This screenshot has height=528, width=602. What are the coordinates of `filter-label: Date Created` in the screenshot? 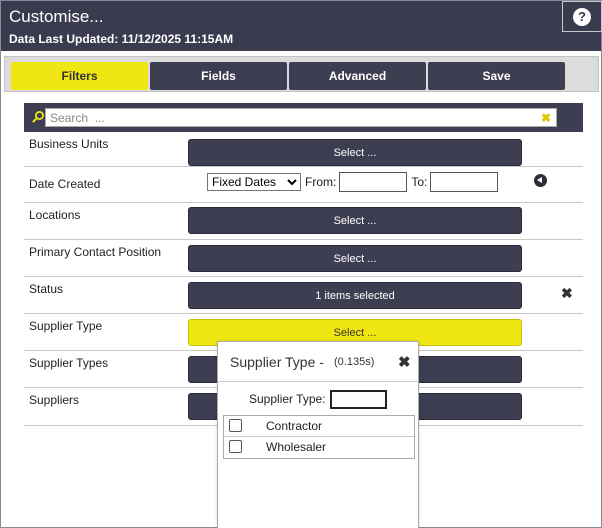 It's located at (65, 184).